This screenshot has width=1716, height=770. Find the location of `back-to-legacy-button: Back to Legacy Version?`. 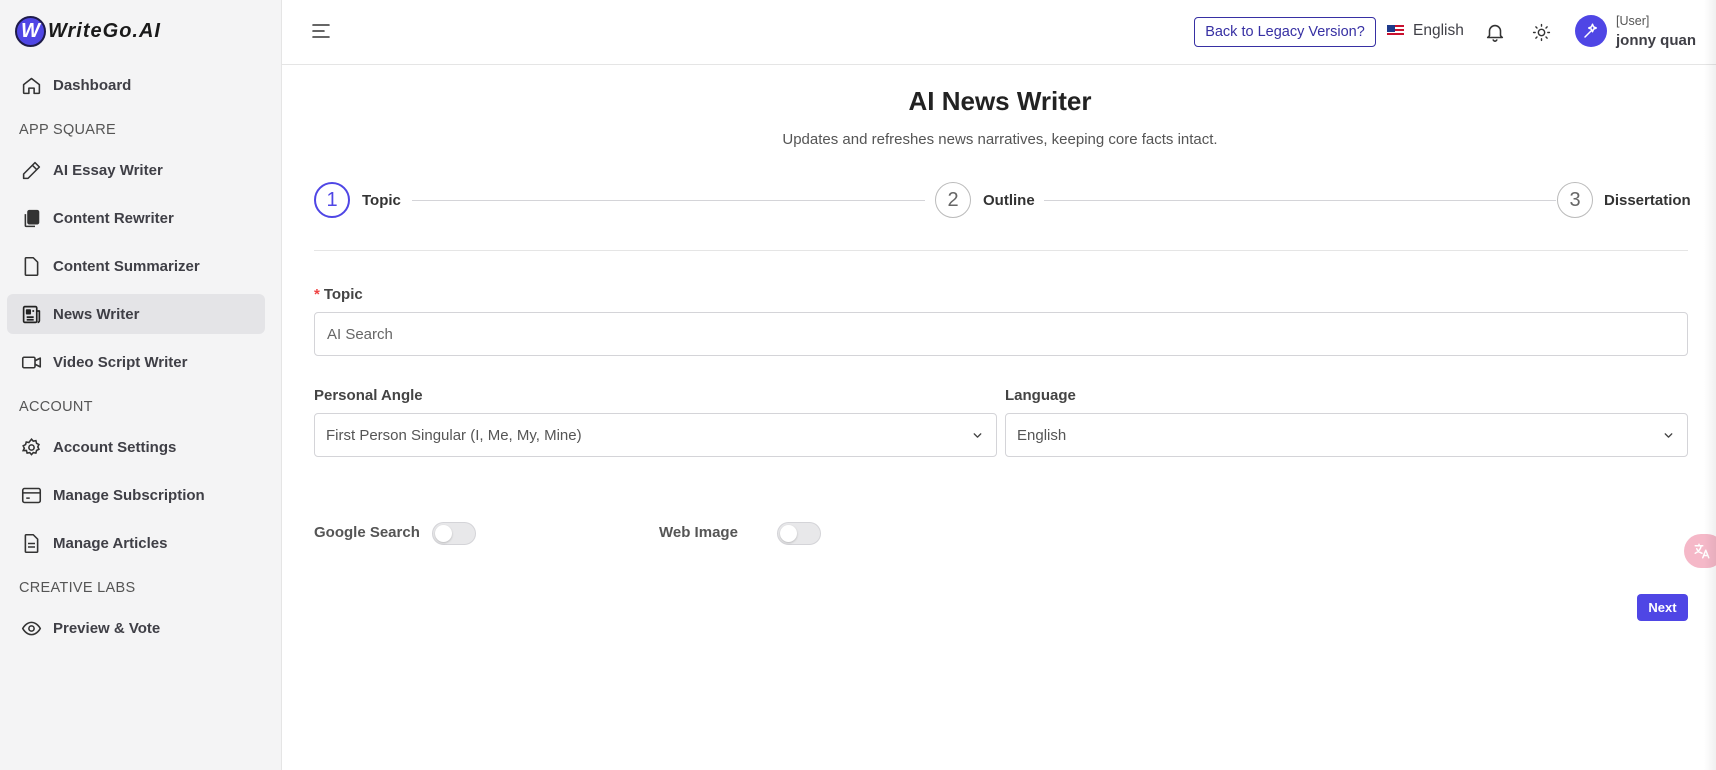

back-to-legacy-button: Back to Legacy Version? is located at coordinates (1285, 32).